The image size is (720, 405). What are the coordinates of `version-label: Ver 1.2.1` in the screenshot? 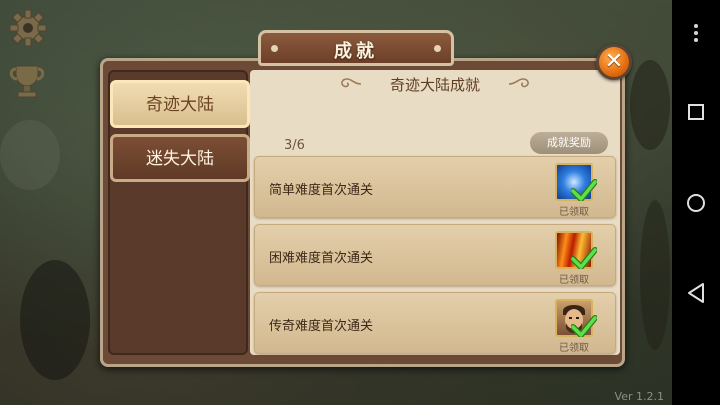 It's located at (639, 396).